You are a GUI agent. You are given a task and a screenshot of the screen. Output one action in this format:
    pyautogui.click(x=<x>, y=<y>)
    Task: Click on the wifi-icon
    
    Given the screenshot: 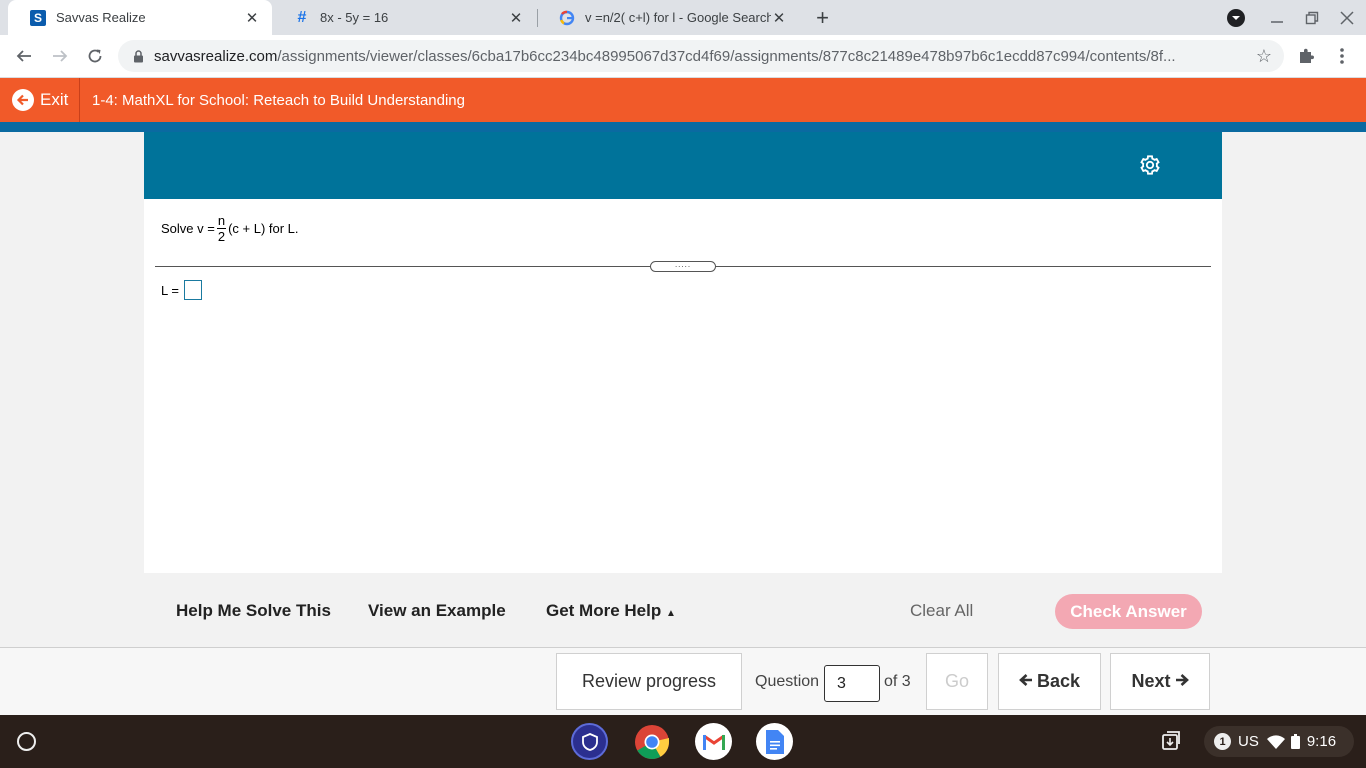 What is the action you would take?
    pyautogui.click(x=1275, y=741)
    